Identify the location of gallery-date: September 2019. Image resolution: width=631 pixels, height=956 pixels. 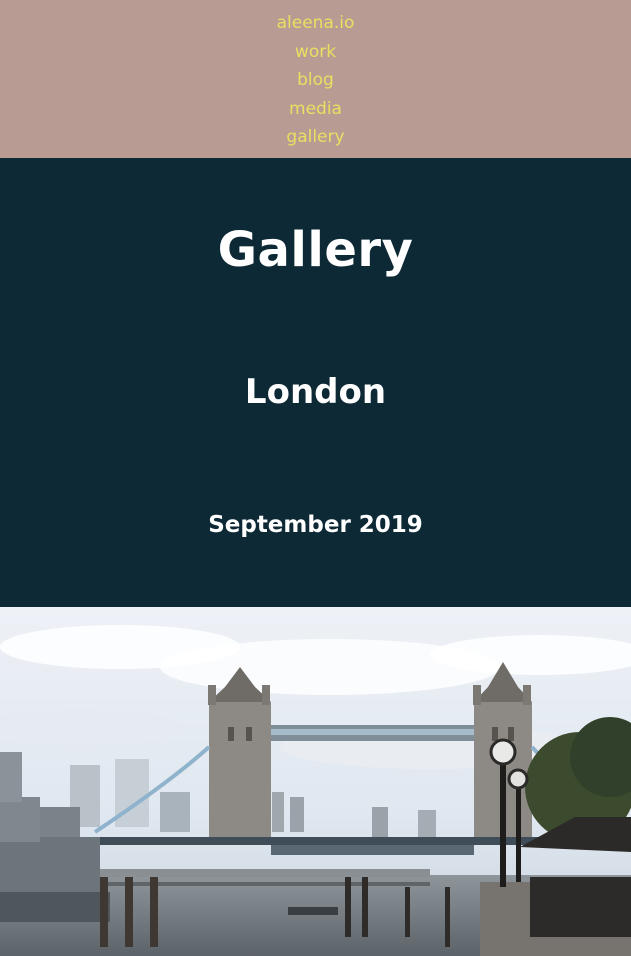
(315, 525).